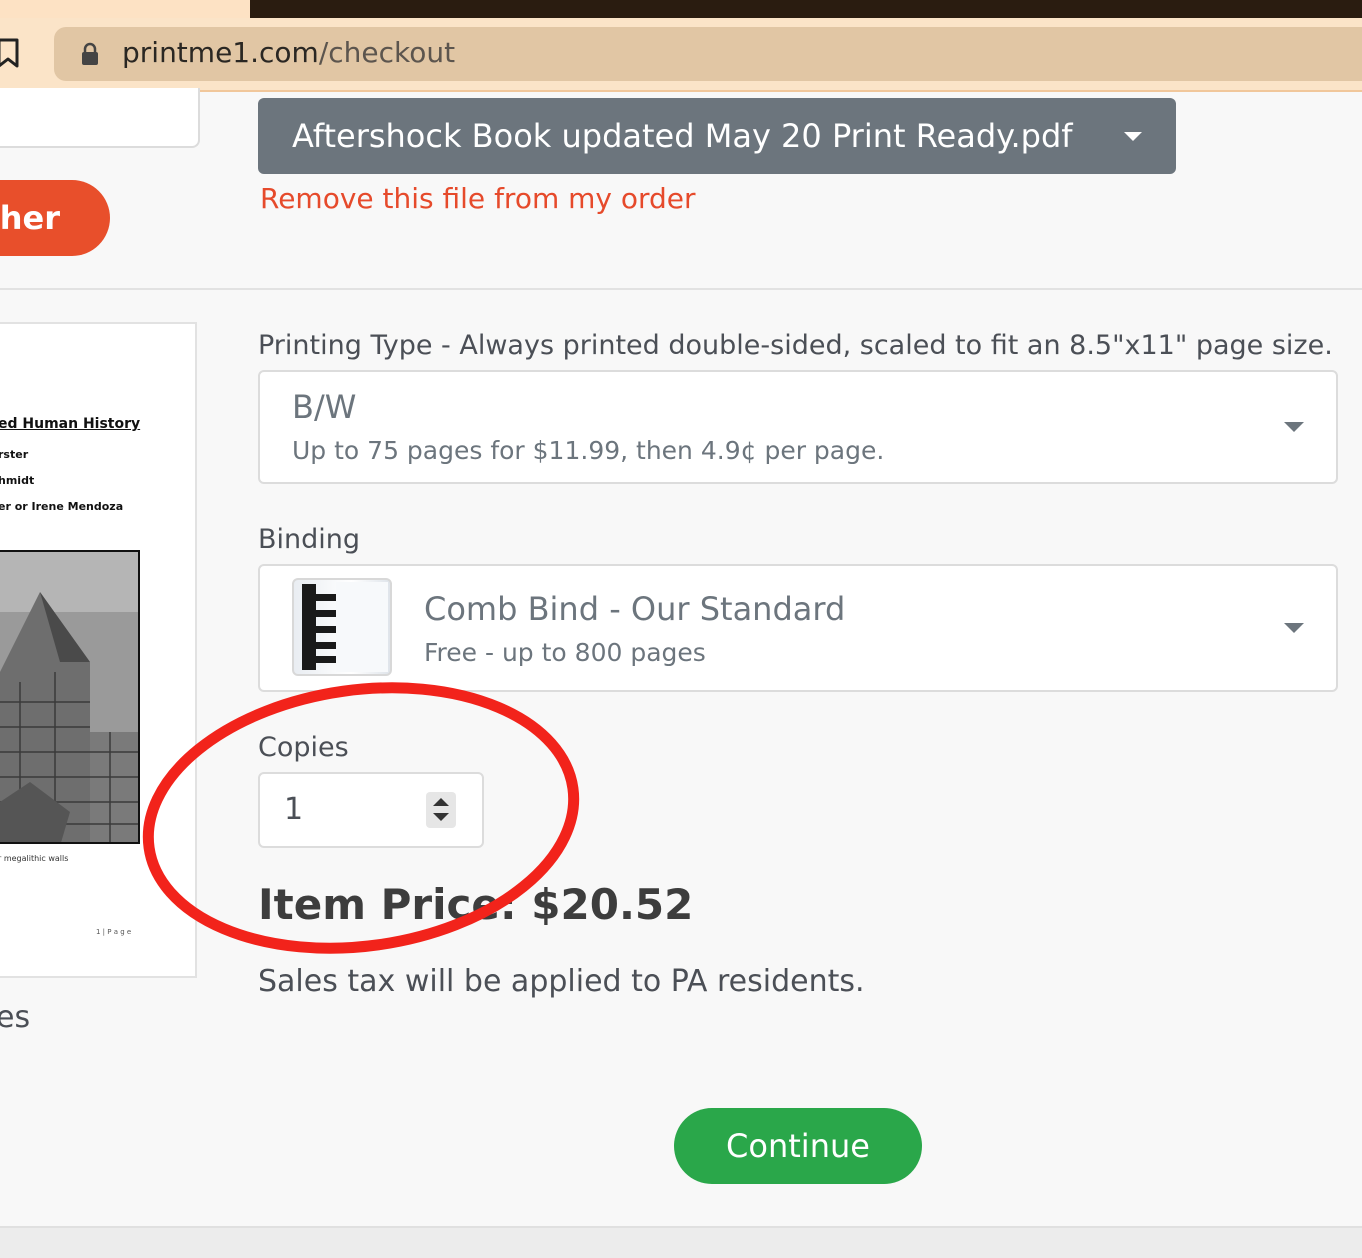 The height and width of the screenshot is (1258, 1362). I want to click on url-text: printme1.com/checkout, so click(288, 52).